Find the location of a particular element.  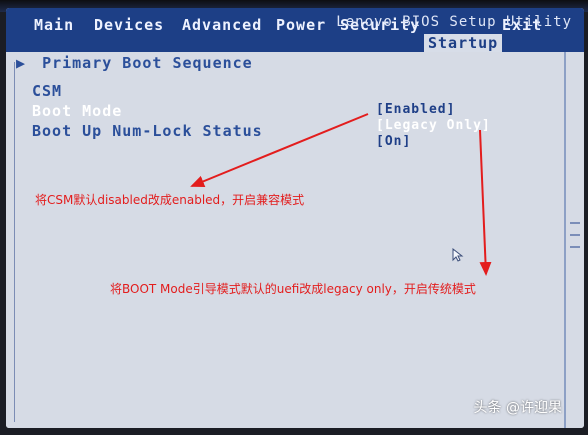

csm-value: [Enabled] is located at coordinates (415, 109).